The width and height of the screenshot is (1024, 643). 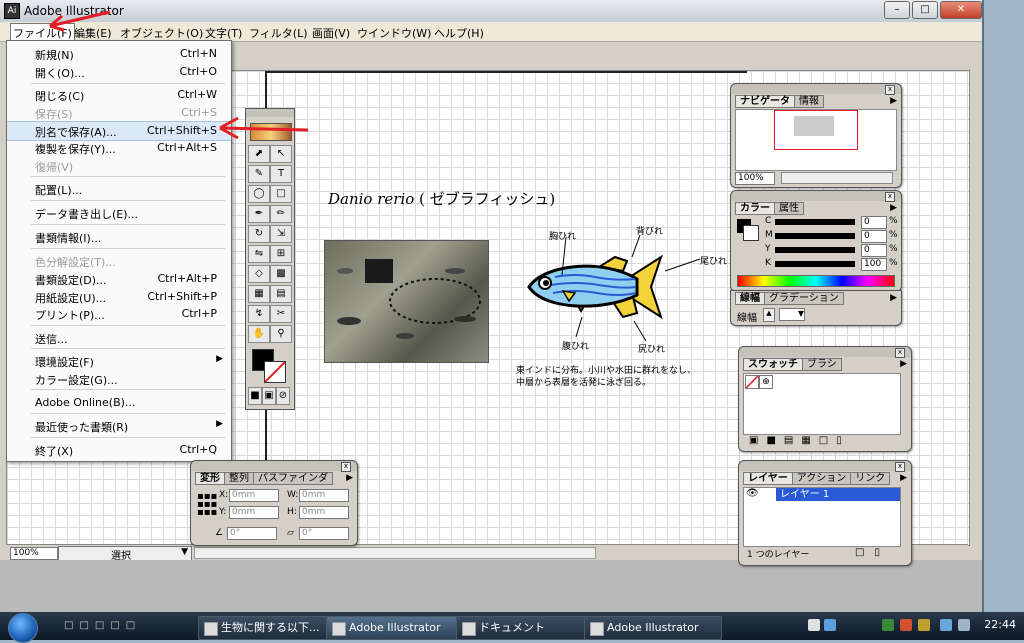 I want to click on file-menu-recent-files: 最近使った書類(R) ▶, so click(x=119, y=426).